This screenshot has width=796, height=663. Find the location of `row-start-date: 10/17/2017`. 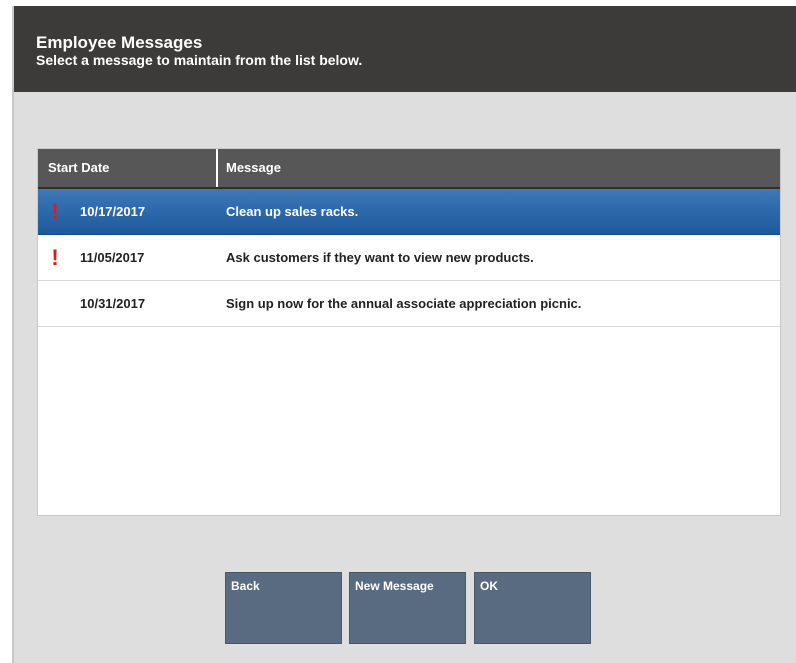

row-start-date: 10/17/2017 is located at coordinates (113, 211).